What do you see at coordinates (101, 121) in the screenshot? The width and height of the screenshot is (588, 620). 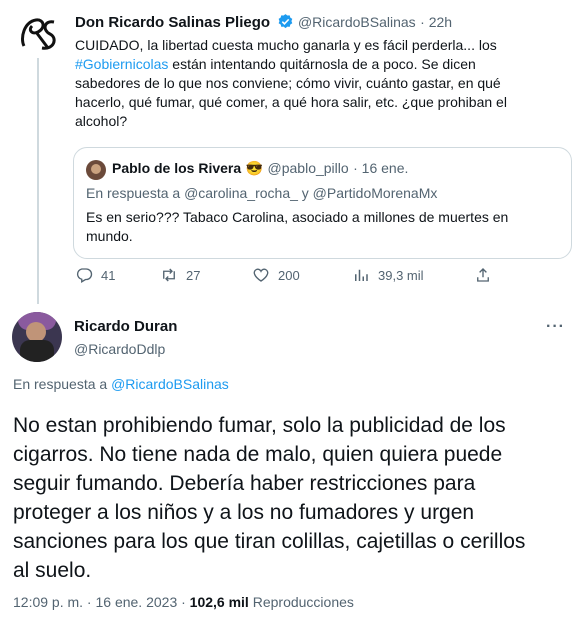 I see `text-line: alcohol?` at bounding box center [101, 121].